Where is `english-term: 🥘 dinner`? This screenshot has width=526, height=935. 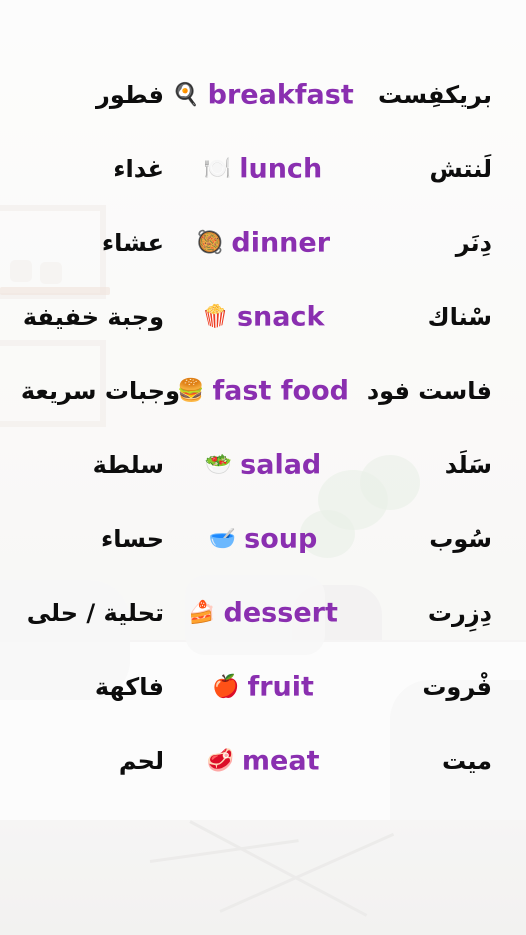 english-term: 🥘 dinner is located at coordinates (263, 243).